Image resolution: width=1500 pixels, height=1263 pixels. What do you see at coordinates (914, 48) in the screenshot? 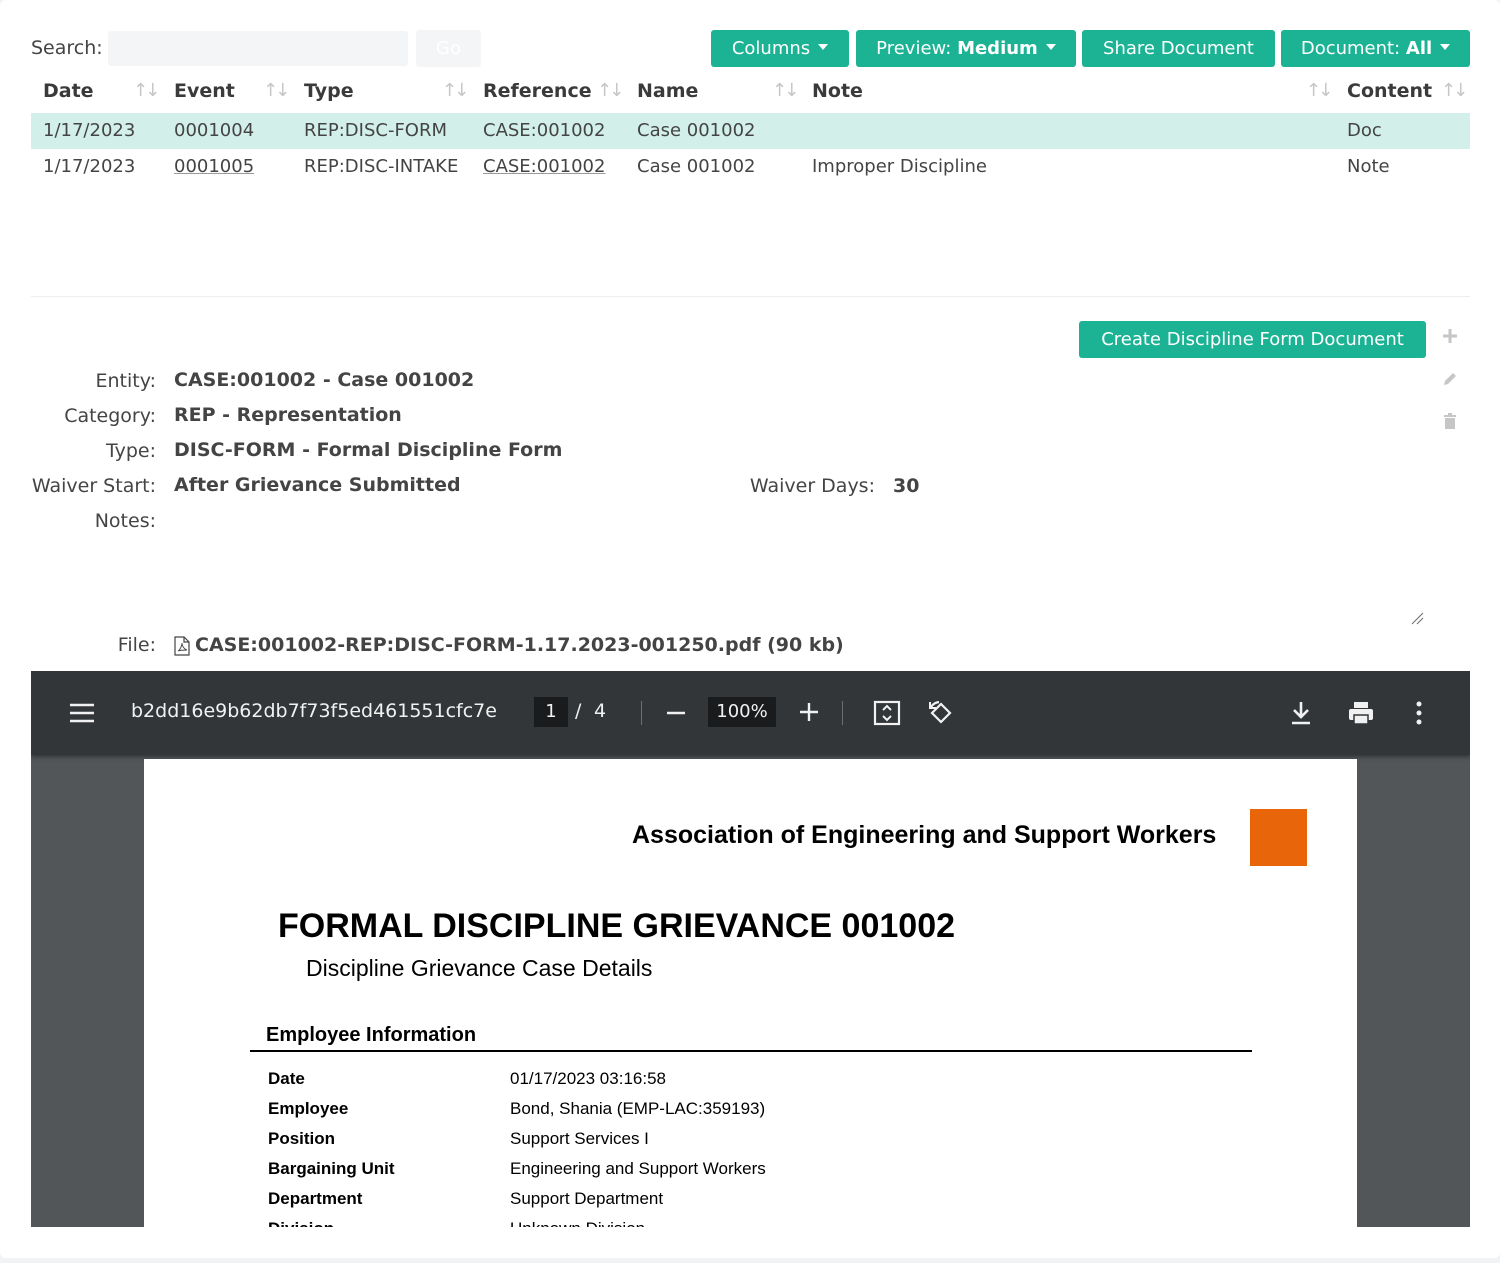
I see `preview-prefix: Preview:` at bounding box center [914, 48].